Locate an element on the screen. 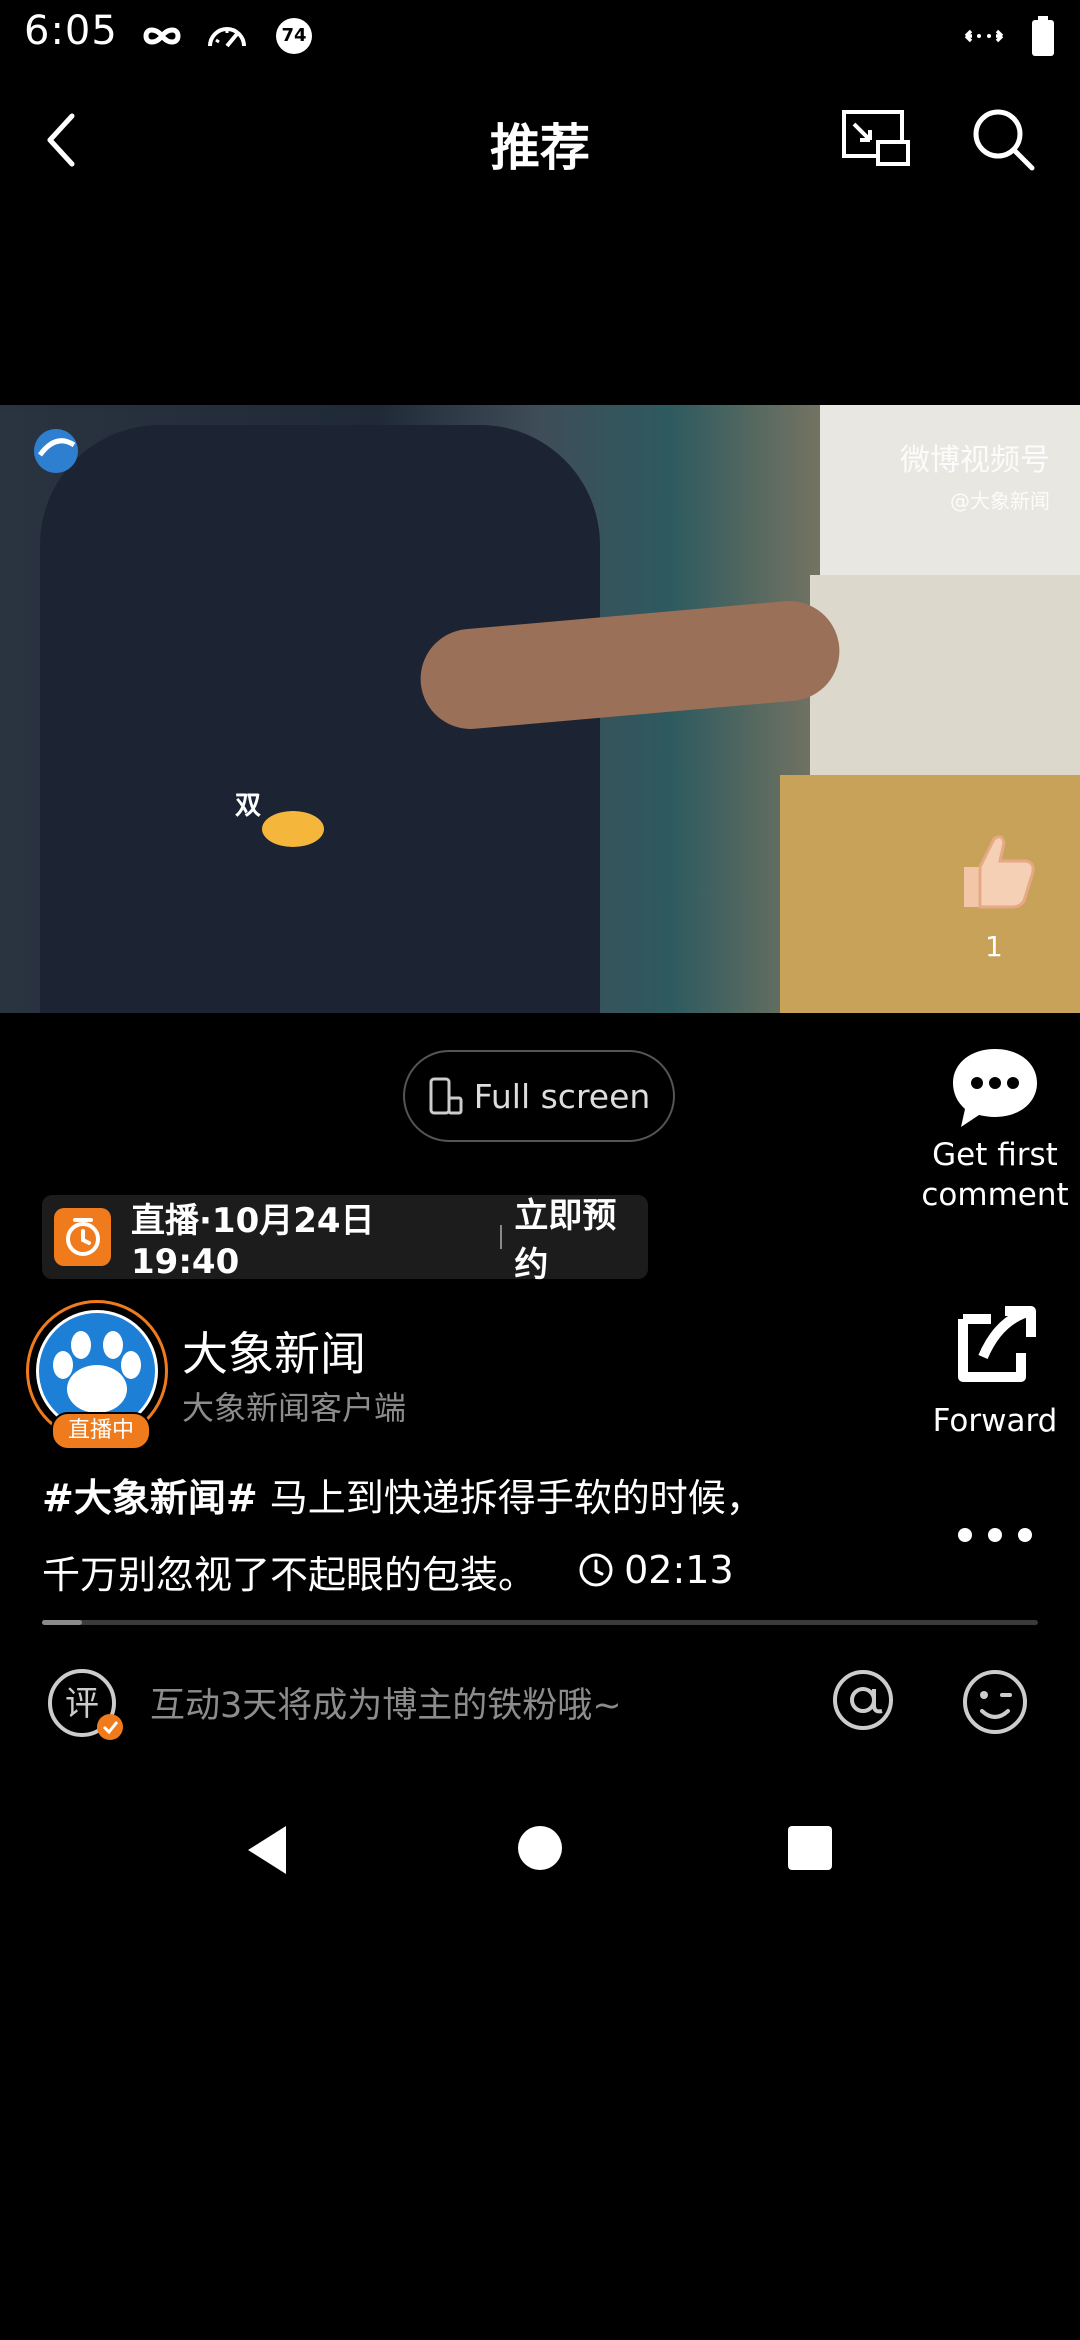 The height and width of the screenshot is (2340, 1080). broadcaster-logo-icon is located at coordinates (56, 451).